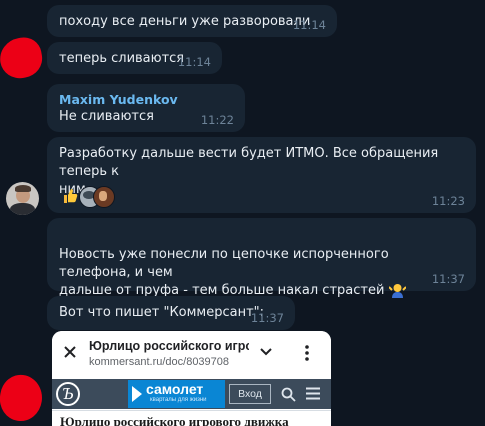 The width and height of the screenshot is (485, 426). I want to click on thumbs-up-icon, so click(70, 196).